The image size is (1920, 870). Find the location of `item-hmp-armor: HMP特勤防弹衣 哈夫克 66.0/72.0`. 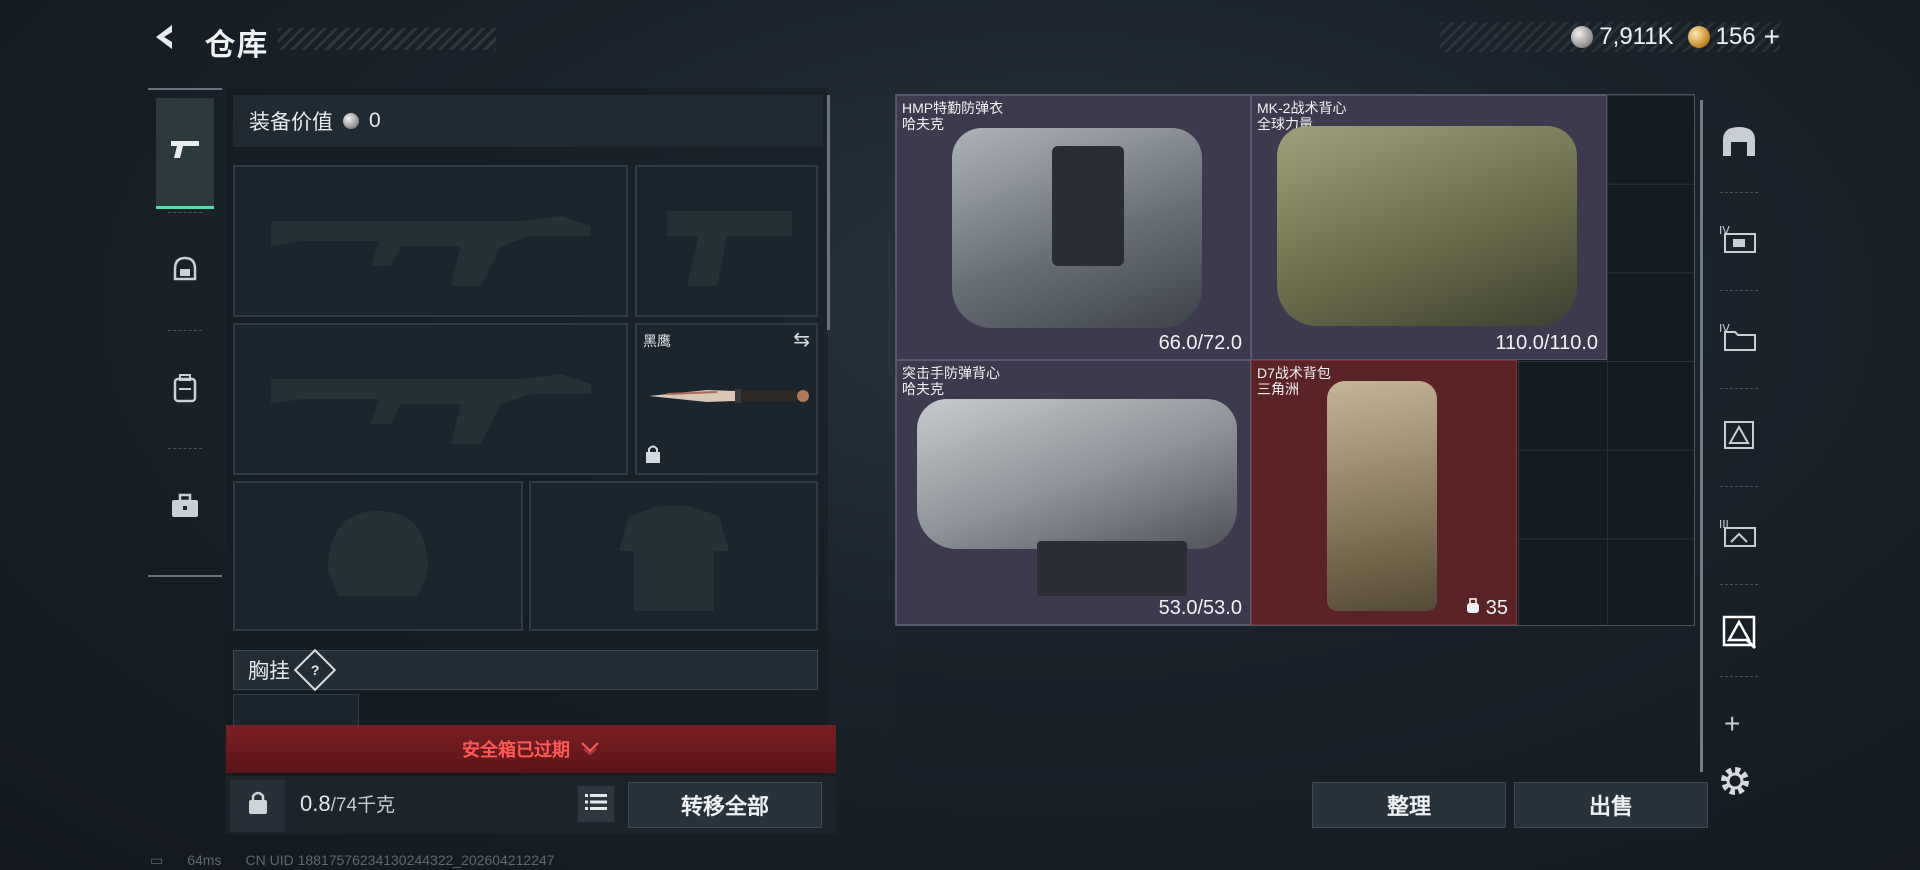

item-hmp-armor: HMP特勤防弹衣 哈夫克 66.0/72.0 is located at coordinates (1073, 227).